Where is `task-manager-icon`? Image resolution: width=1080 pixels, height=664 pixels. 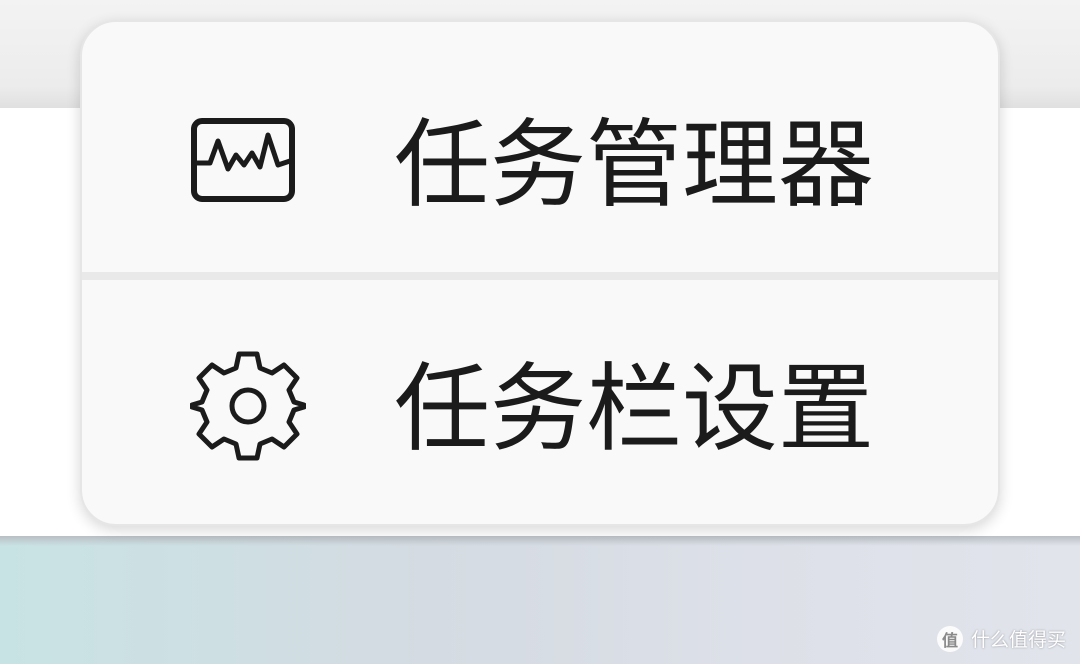 task-manager-icon is located at coordinates (248, 165).